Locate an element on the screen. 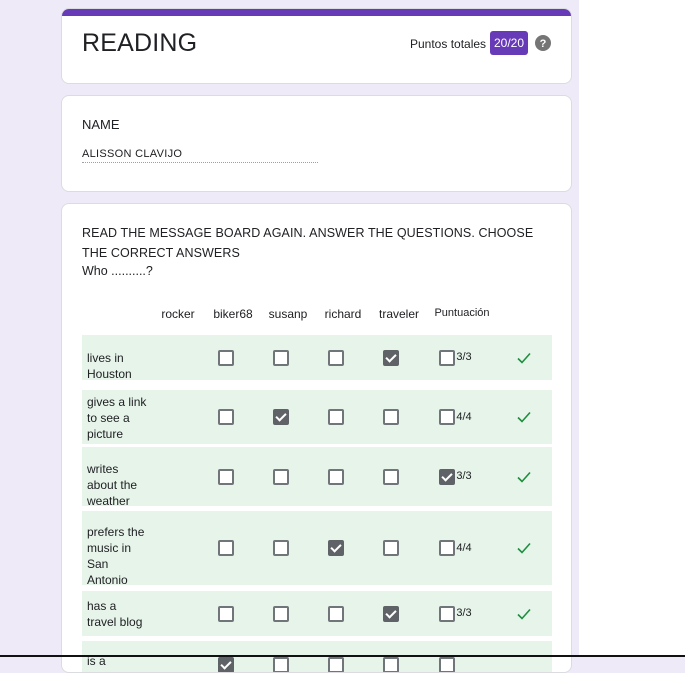  header-accent-bar is located at coordinates (316, 12).